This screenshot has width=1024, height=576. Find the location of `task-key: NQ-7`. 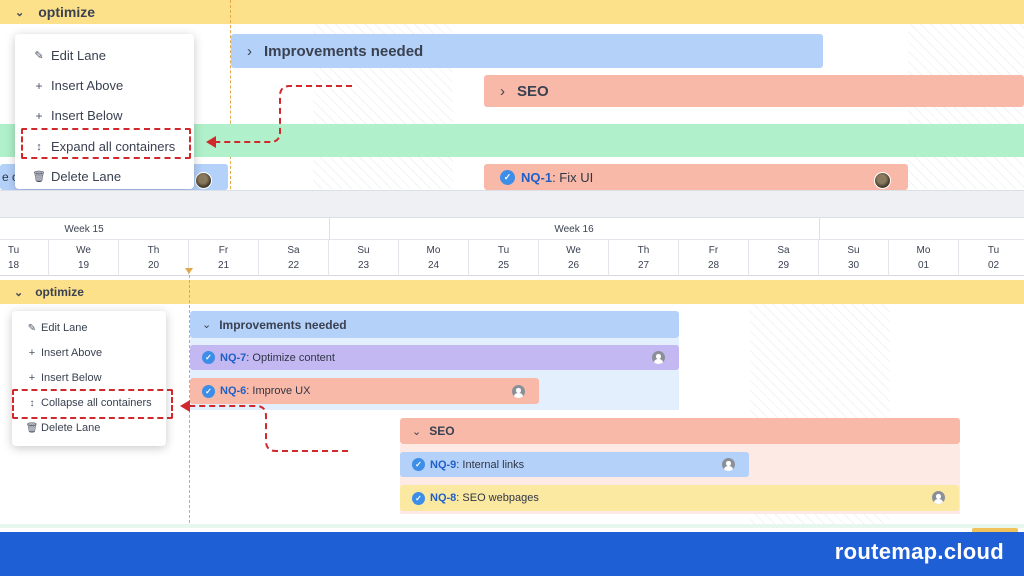

task-key: NQ-7 is located at coordinates (233, 358).